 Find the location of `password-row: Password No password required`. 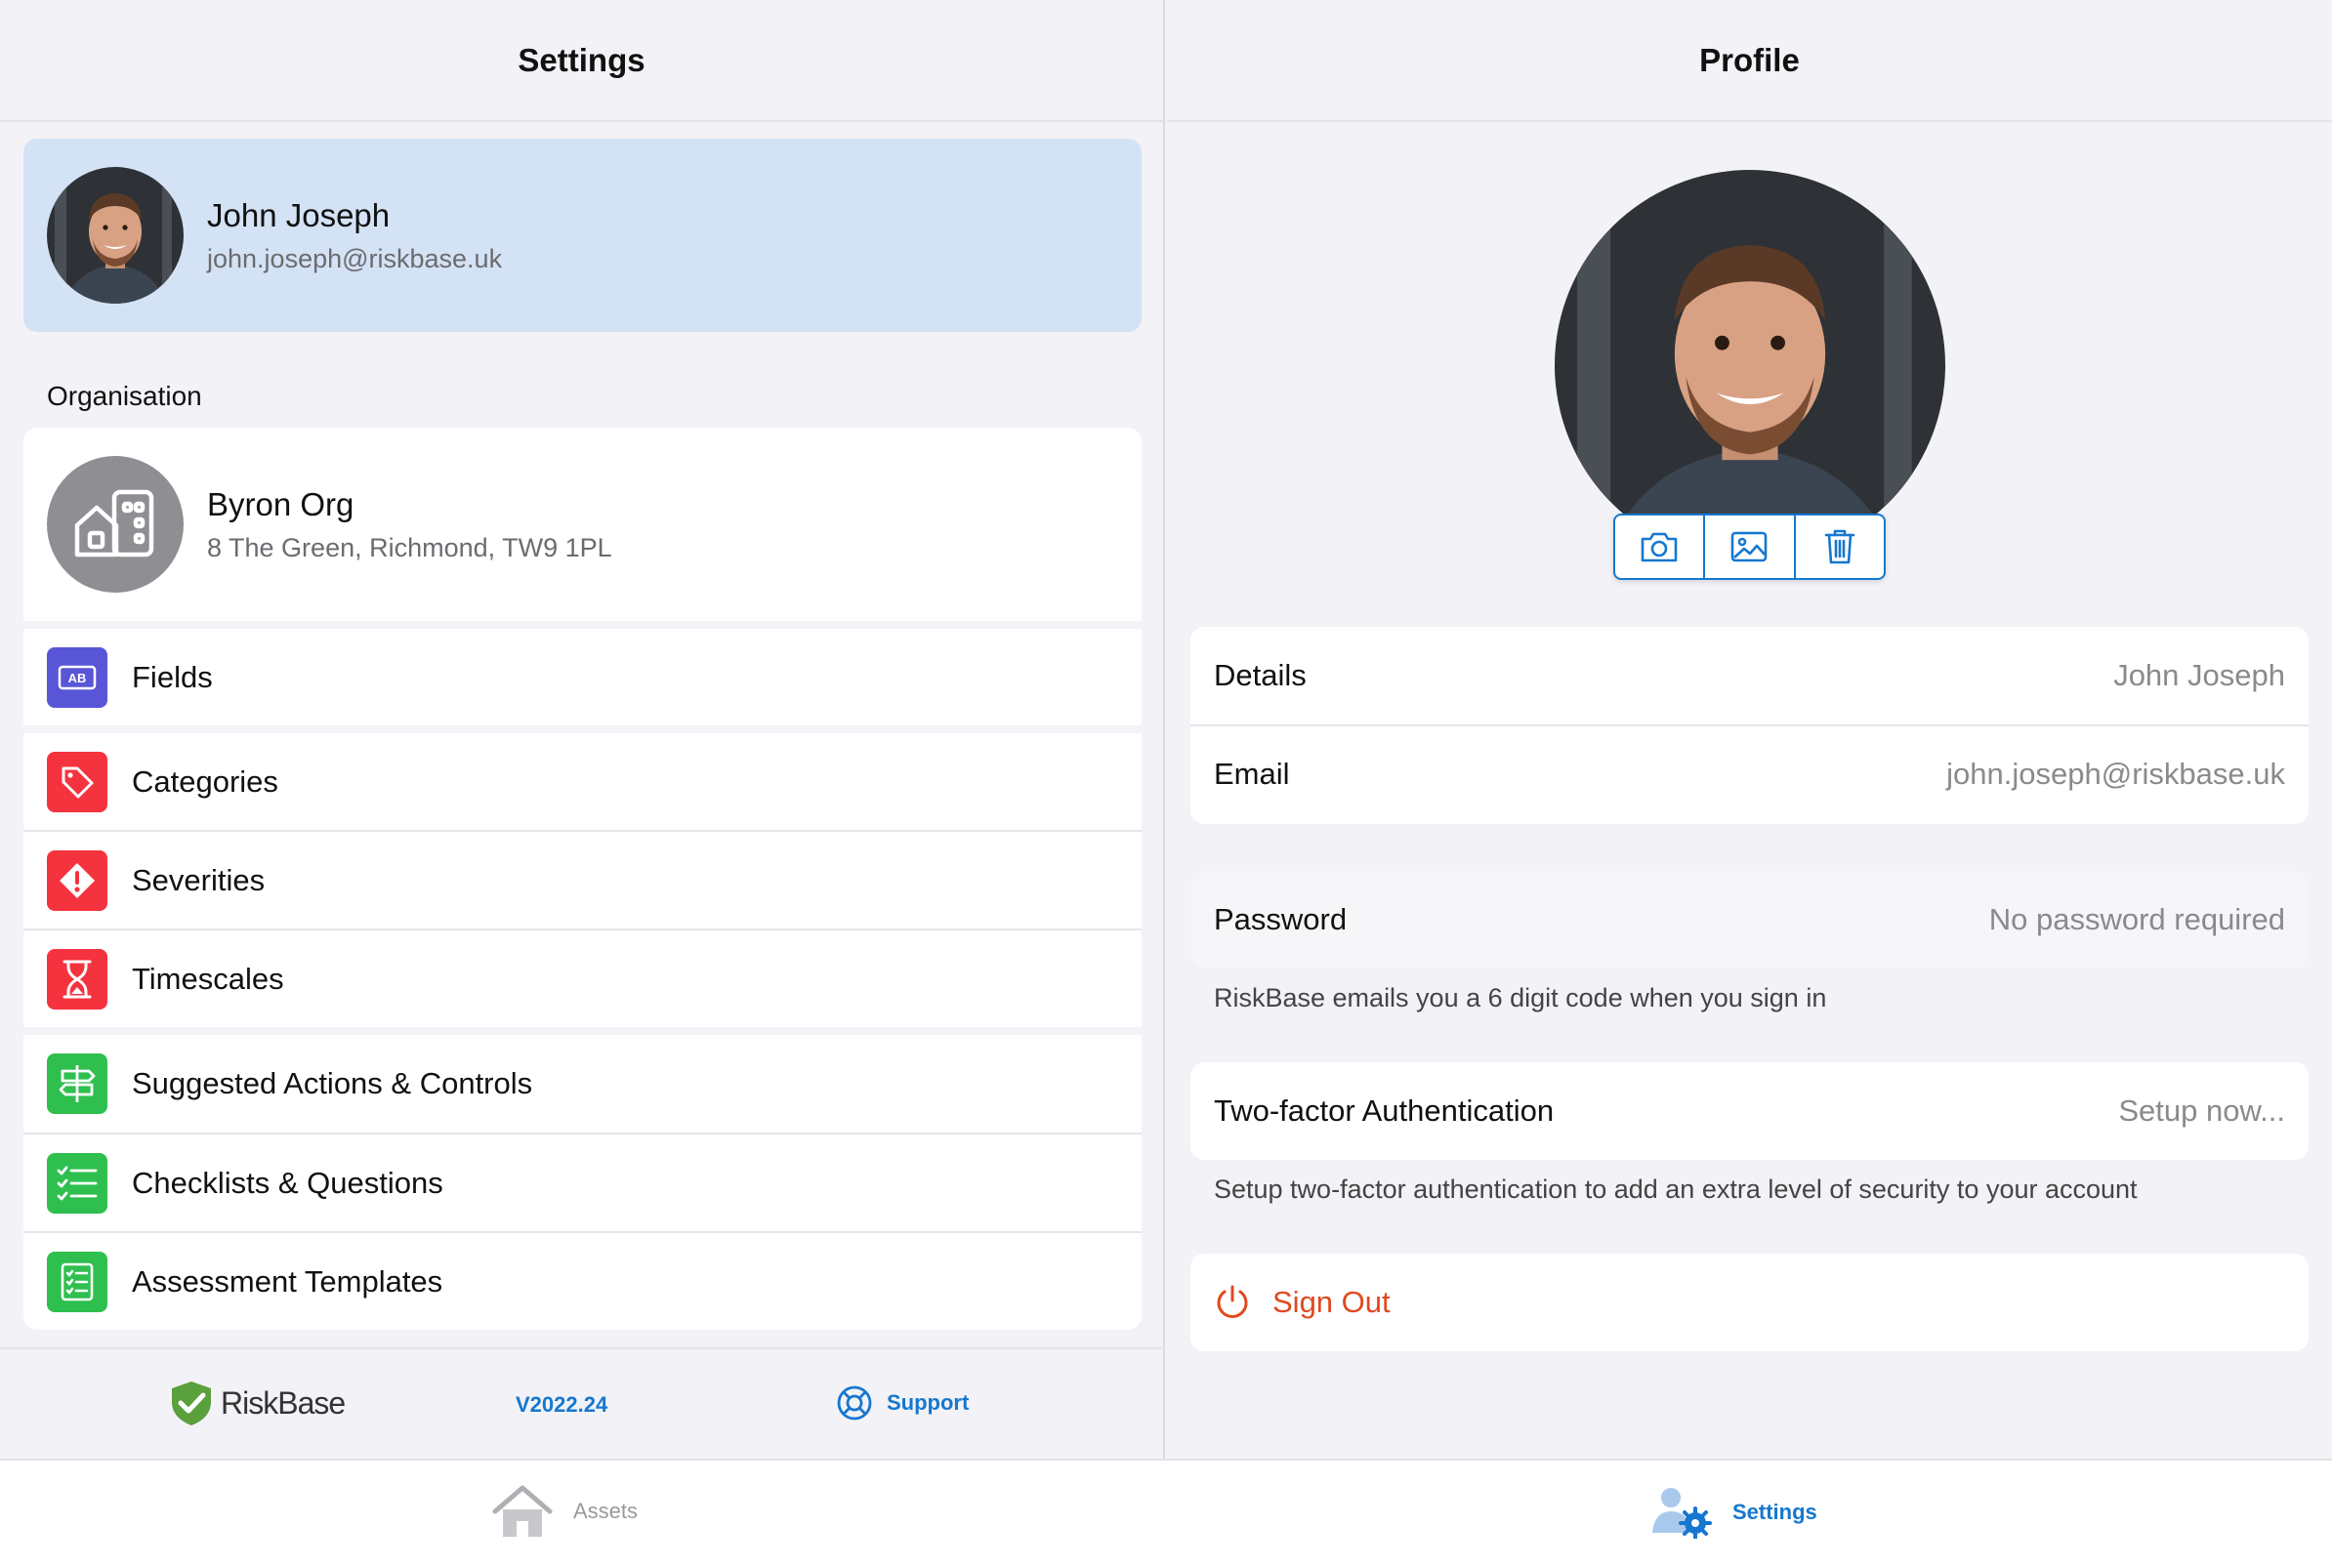

password-row: Password No password required is located at coordinates (1749, 920).